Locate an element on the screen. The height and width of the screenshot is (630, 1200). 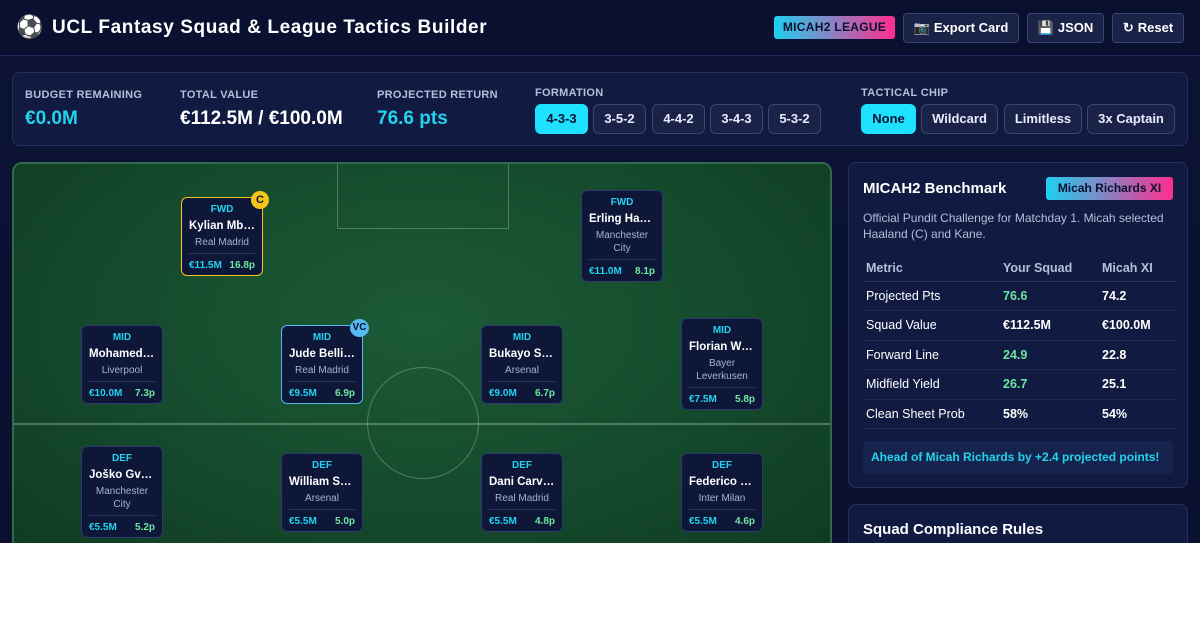
player-name: William Saliba is located at coordinates (325, 482).